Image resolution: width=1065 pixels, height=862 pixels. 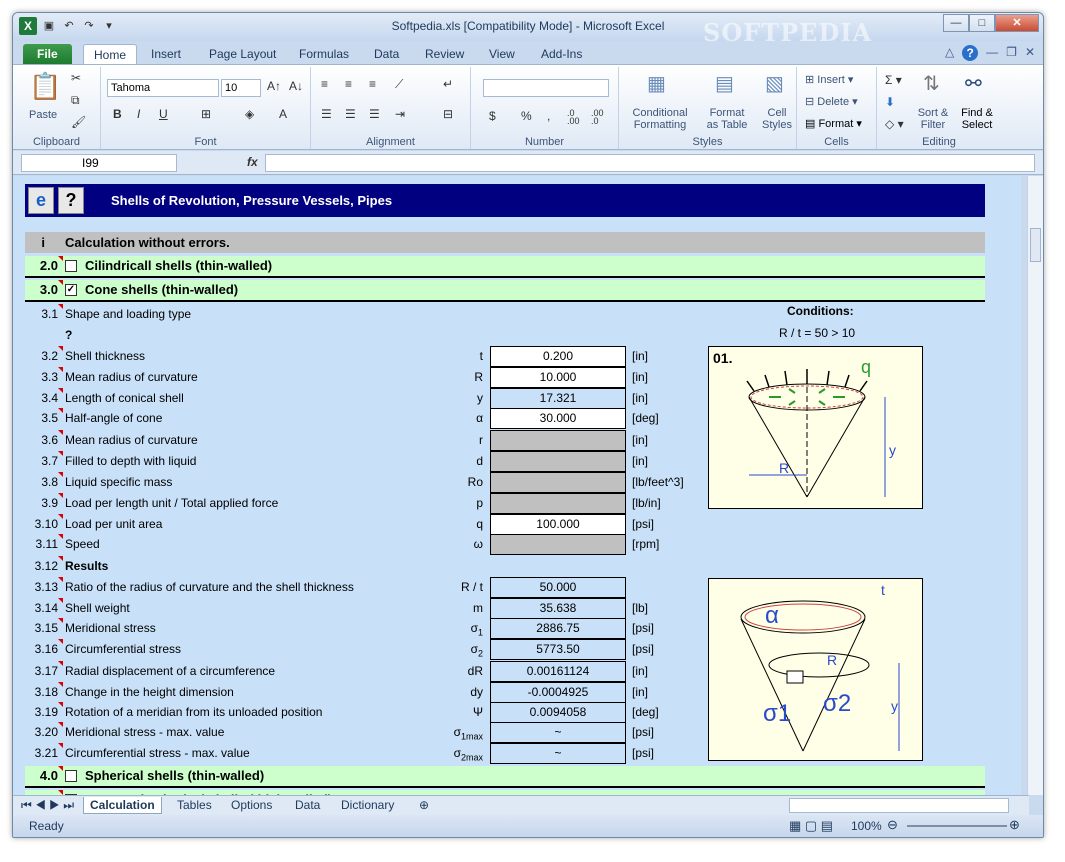 What do you see at coordinates (727, 119) in the screenshot?
I see `format-as-table-label: Format as Table` at bounding box center [727, 119].